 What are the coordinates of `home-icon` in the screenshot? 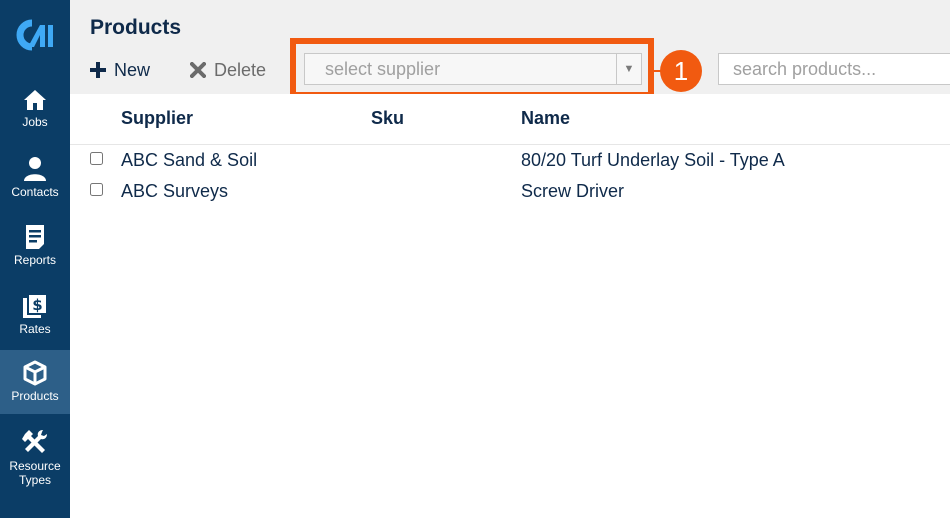 It's located at (35, 100).